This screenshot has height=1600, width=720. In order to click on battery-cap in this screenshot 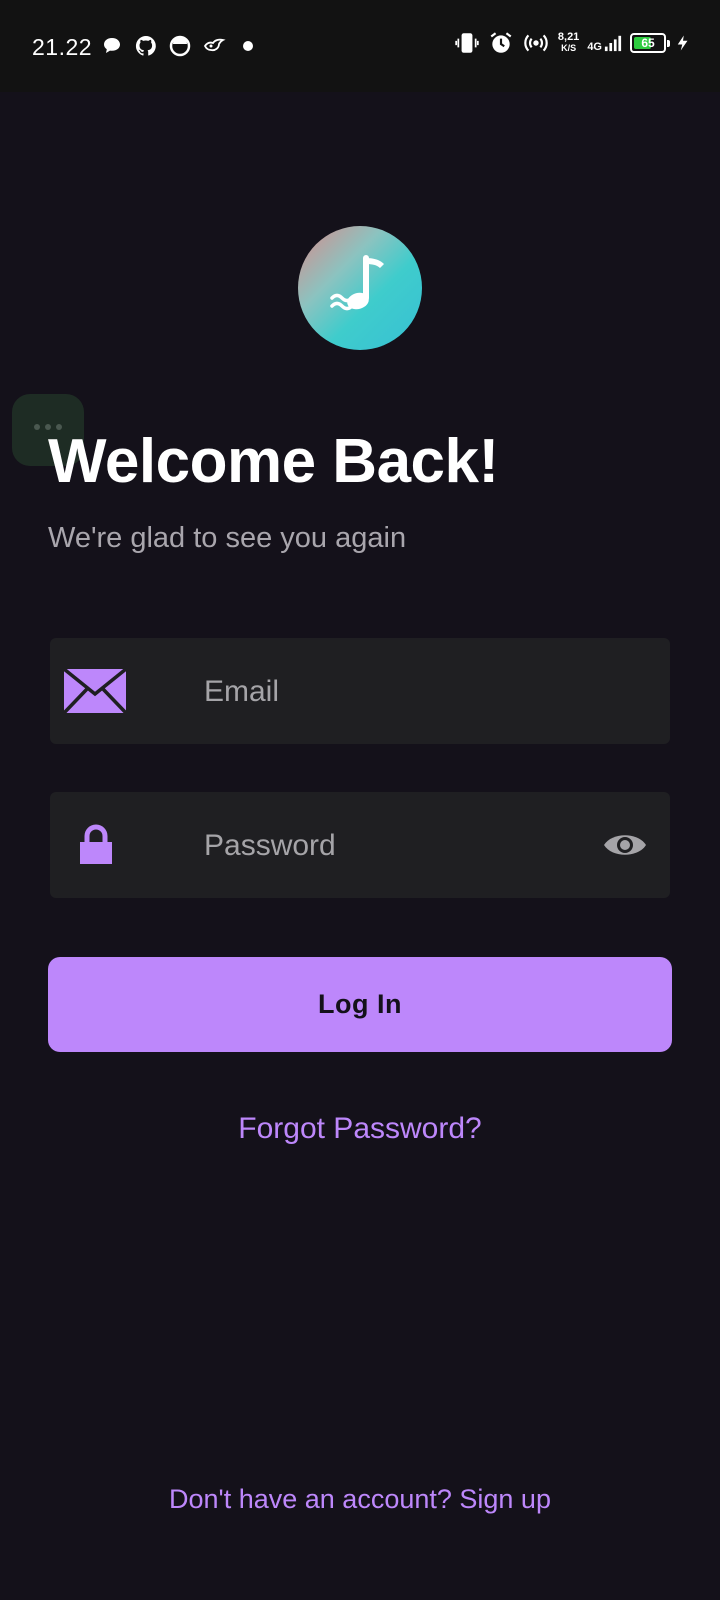, I will do `click(668, 43)`.